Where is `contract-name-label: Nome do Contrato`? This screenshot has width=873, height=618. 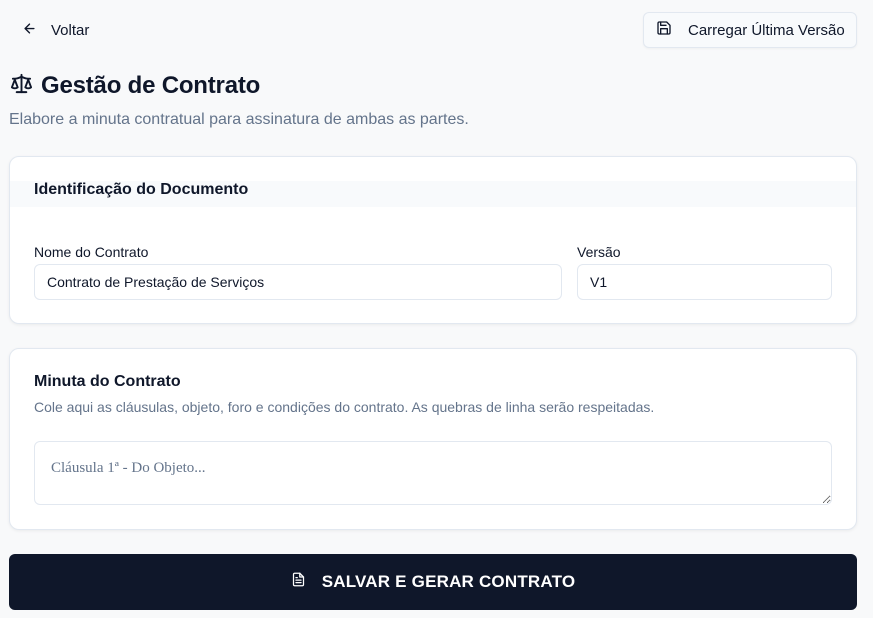 contract-name-label: Nome do Contrato is located at coordinates (91, 252).